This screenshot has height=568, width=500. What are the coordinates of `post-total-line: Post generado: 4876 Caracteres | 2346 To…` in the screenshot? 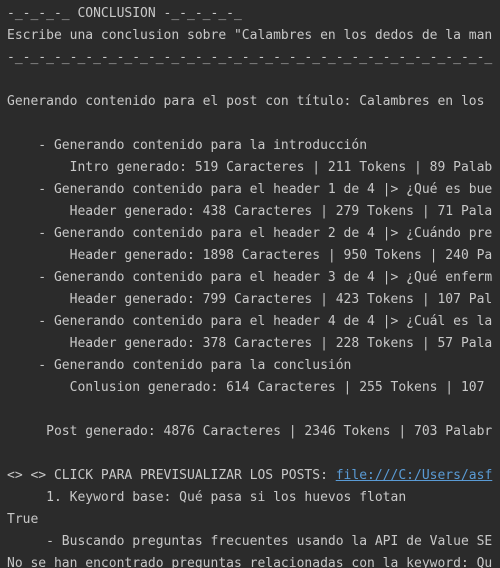 It's located at (250, 431).